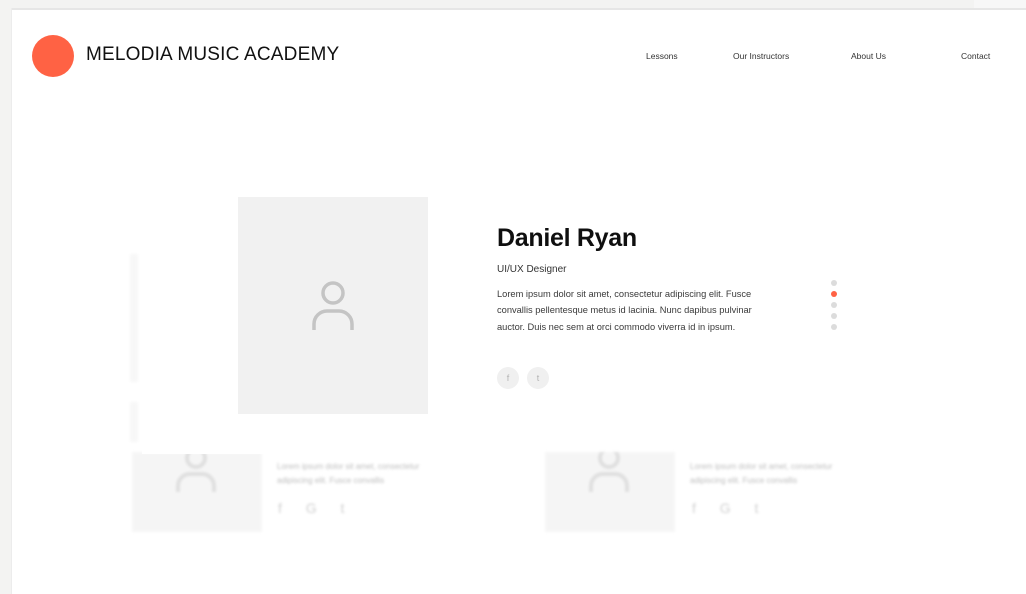  Describe the element at coordinates (834, 294) in the screenshot. I see `carousel-dot-active` at that location.